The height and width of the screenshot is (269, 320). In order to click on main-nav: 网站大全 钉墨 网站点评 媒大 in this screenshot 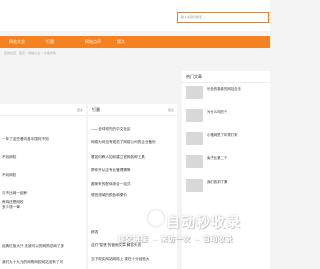, I will do `click(135, 42)`.